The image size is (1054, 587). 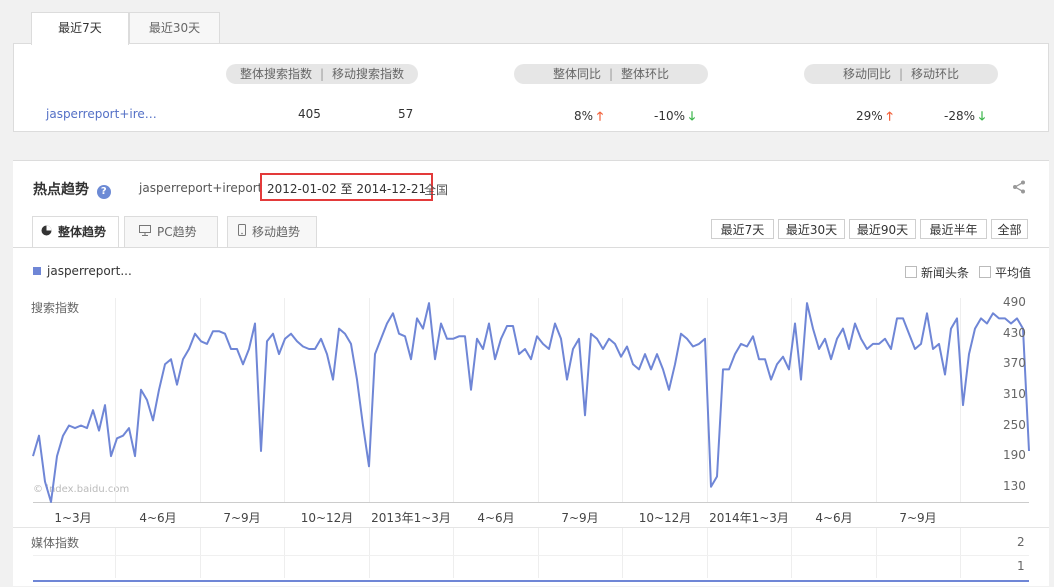 I want to click on header-mobile-search: 移动搜索指数, so click(x=368, y=74).